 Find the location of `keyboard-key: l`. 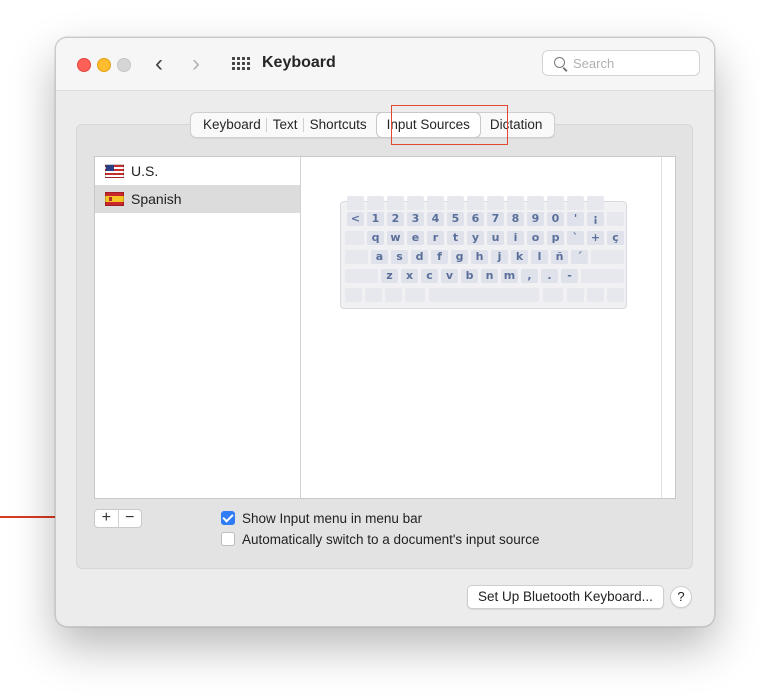

keyboard-key: l is located at coordinates (539, 257).